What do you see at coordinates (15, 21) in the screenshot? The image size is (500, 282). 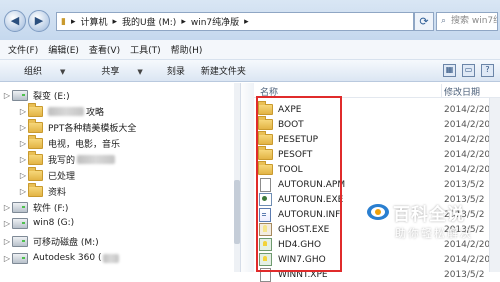 I see `back-button: ◀` at bounding box center [15, 21].